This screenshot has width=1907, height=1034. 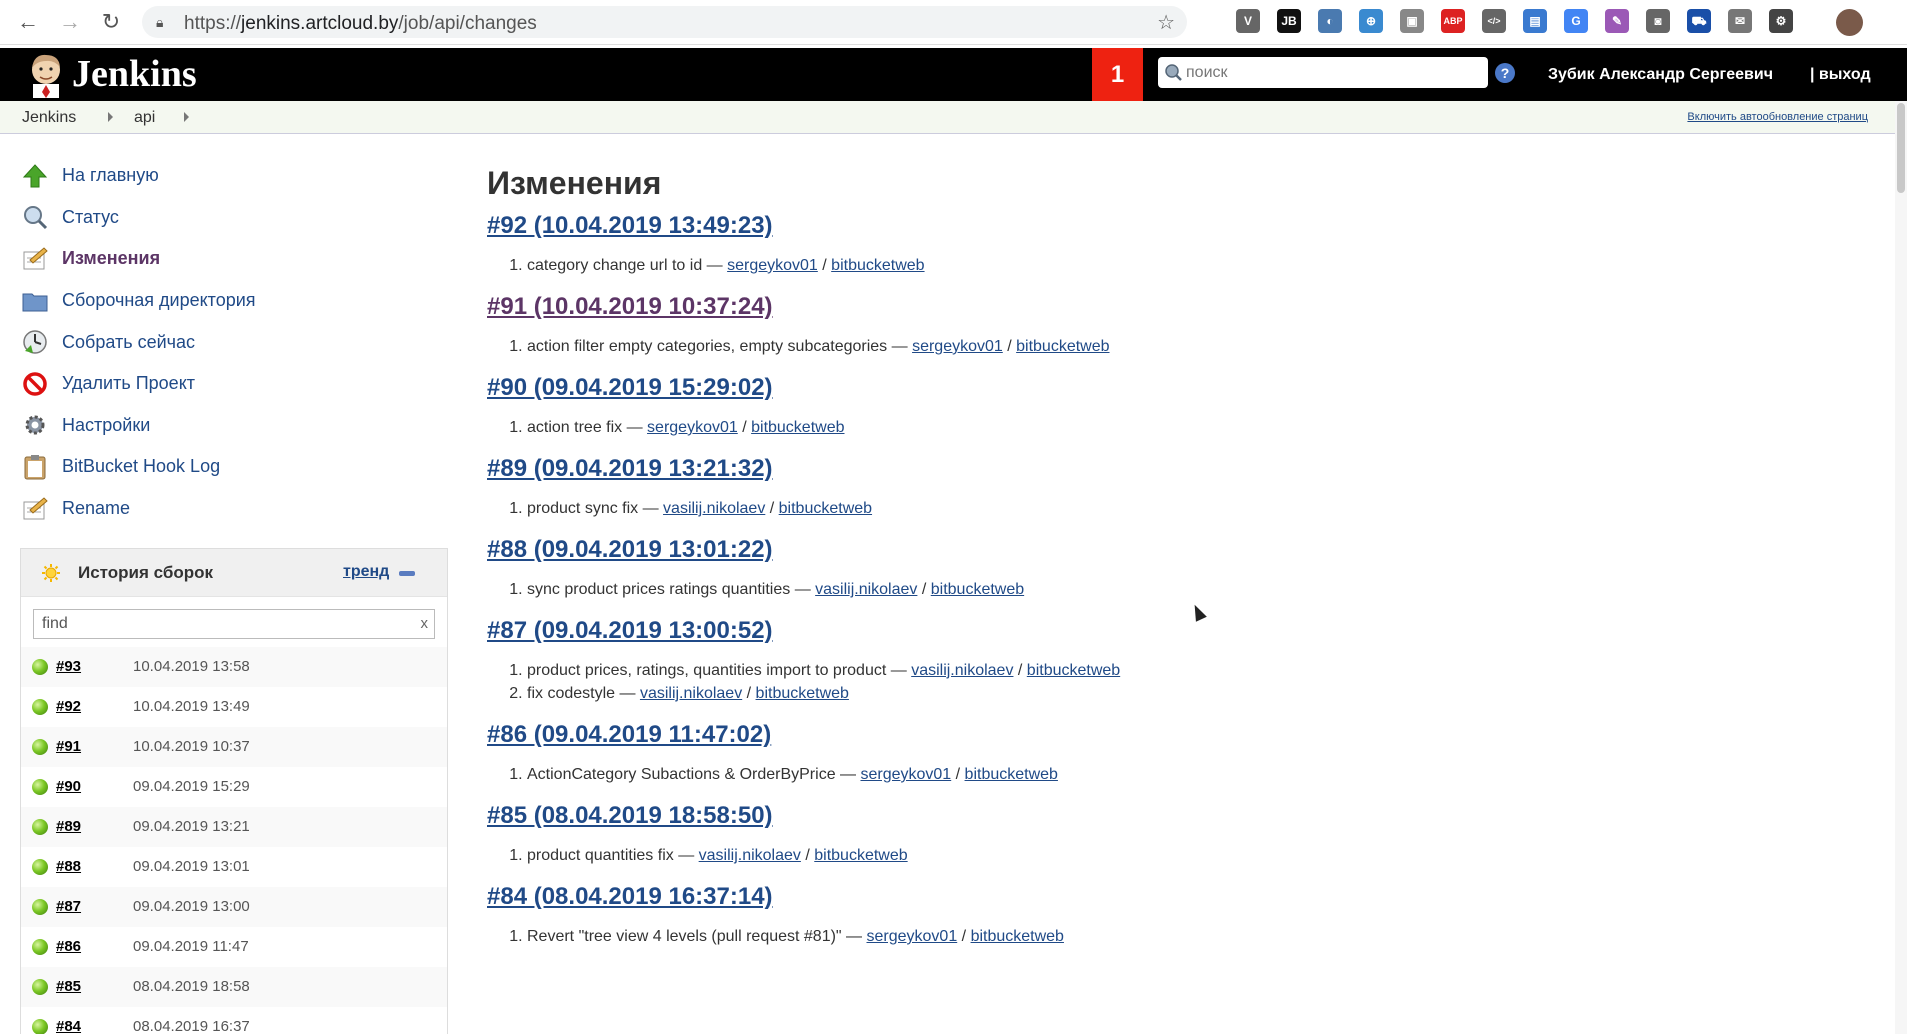 What do you see at coordinates (68, 666) in the screenshot?
I see `build-number-link: #93` at bounding box center [68, 666].